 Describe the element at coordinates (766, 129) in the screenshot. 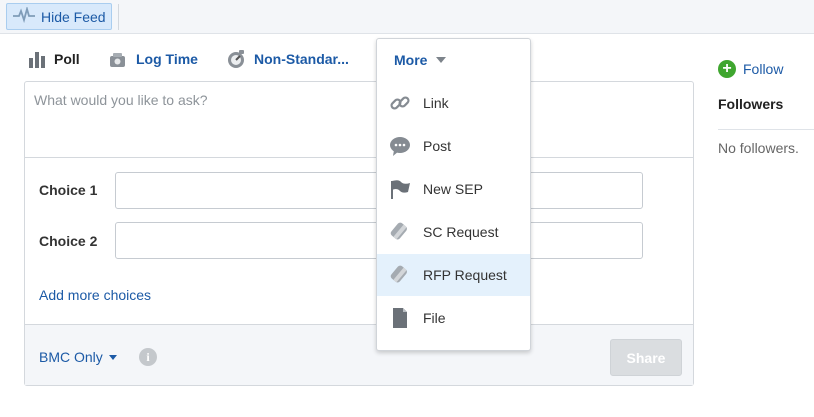

I see `divider` at that location.